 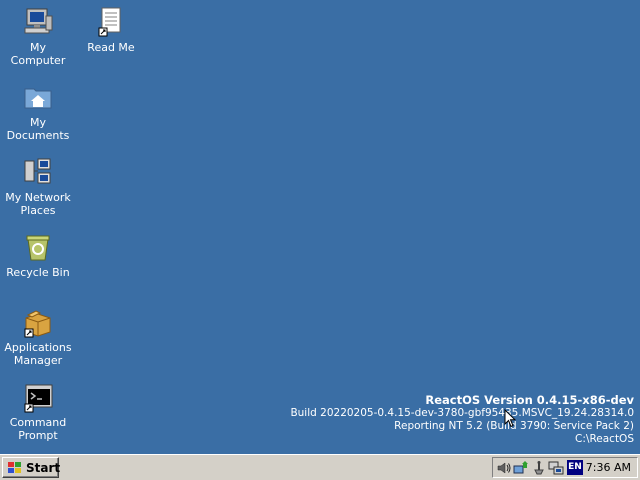 I want to click on desktop-icon-label: My Computer, so click(x=38, y=54).